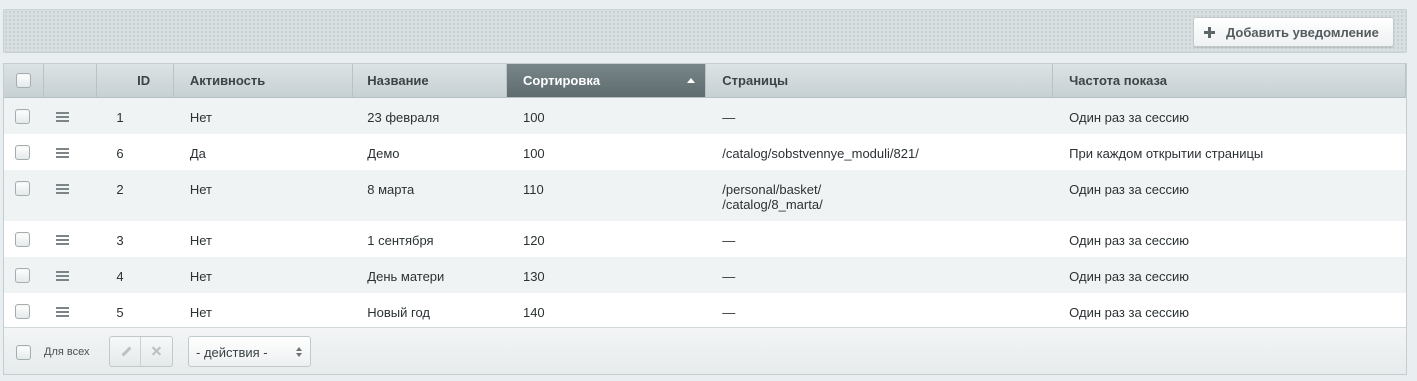 Image resolution: width=1417 pixels, height=381 pixels. Describe the element at coordinates (705, 239) in the screenshot. I see `table-row: 3 Нет 1 сентября 120 — Один раз за сессию` at that location.